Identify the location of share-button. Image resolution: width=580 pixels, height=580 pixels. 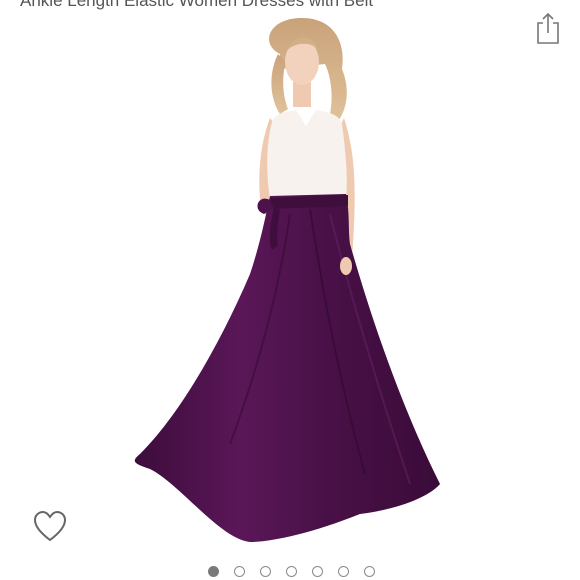
(548, 28).